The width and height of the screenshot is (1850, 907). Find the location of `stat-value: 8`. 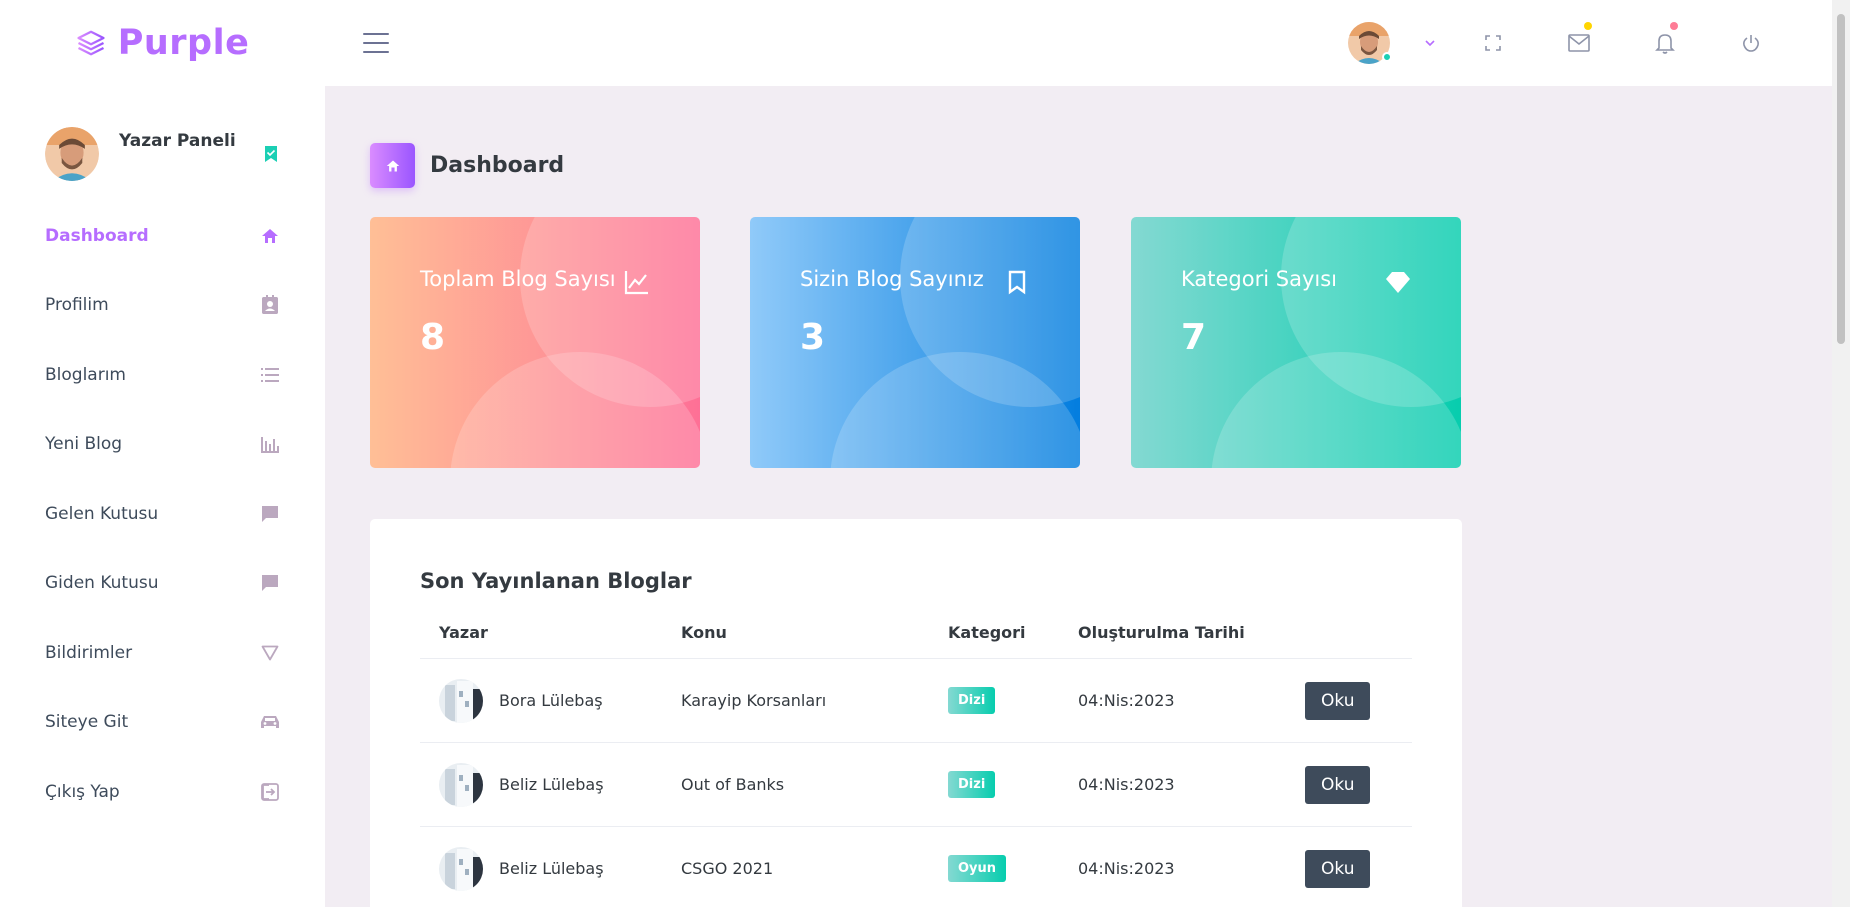

stat-value: 8 is located at coordinates (433, 337).